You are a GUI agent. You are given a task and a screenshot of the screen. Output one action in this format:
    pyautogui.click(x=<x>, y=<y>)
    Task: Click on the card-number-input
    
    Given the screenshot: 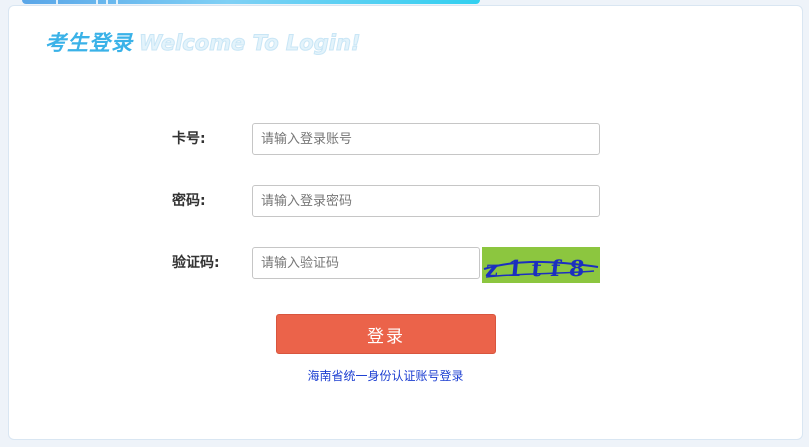 What is the action you would take?
    pyautogui.click(x=426, y=139)
    